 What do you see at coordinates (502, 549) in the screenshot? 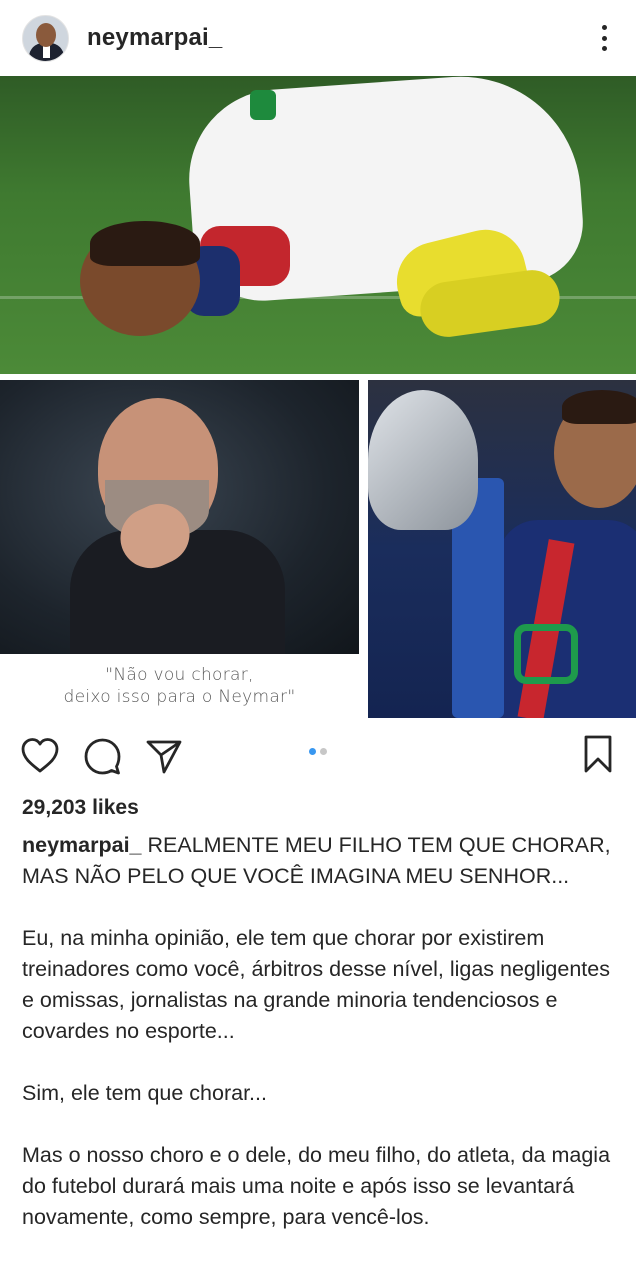
I see `trophy-celebration-photo` at bounding box center [502, 549].